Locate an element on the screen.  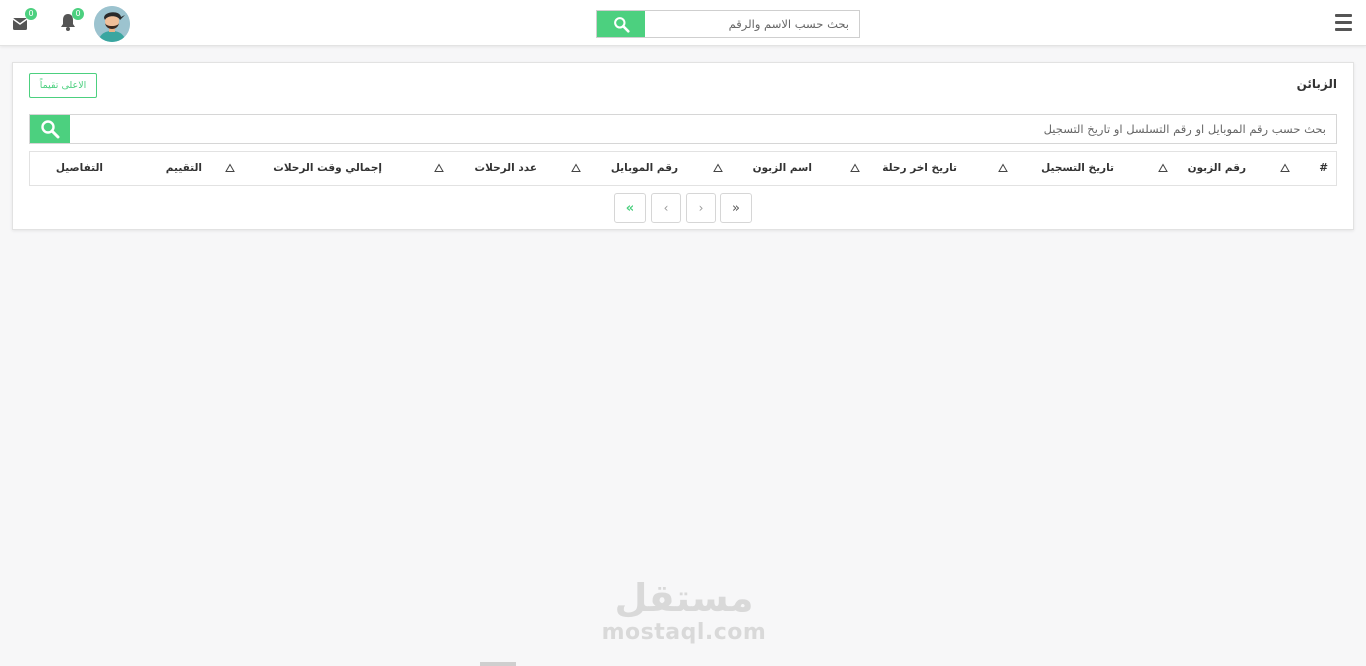
notifications-badge: 0 is located at coordinates (78, 14).